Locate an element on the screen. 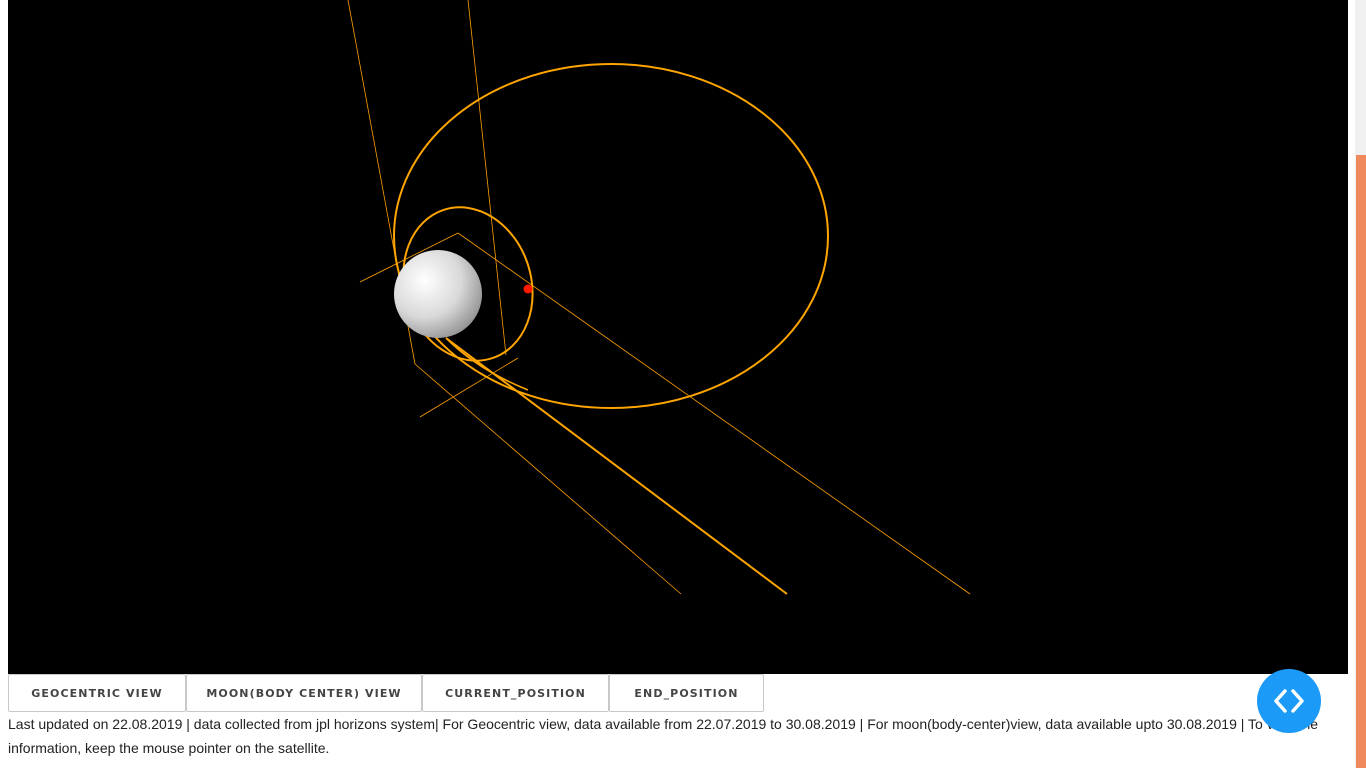 This screenshot has width=1366, height=768. large-orbit is located at coordinates (611, 236).